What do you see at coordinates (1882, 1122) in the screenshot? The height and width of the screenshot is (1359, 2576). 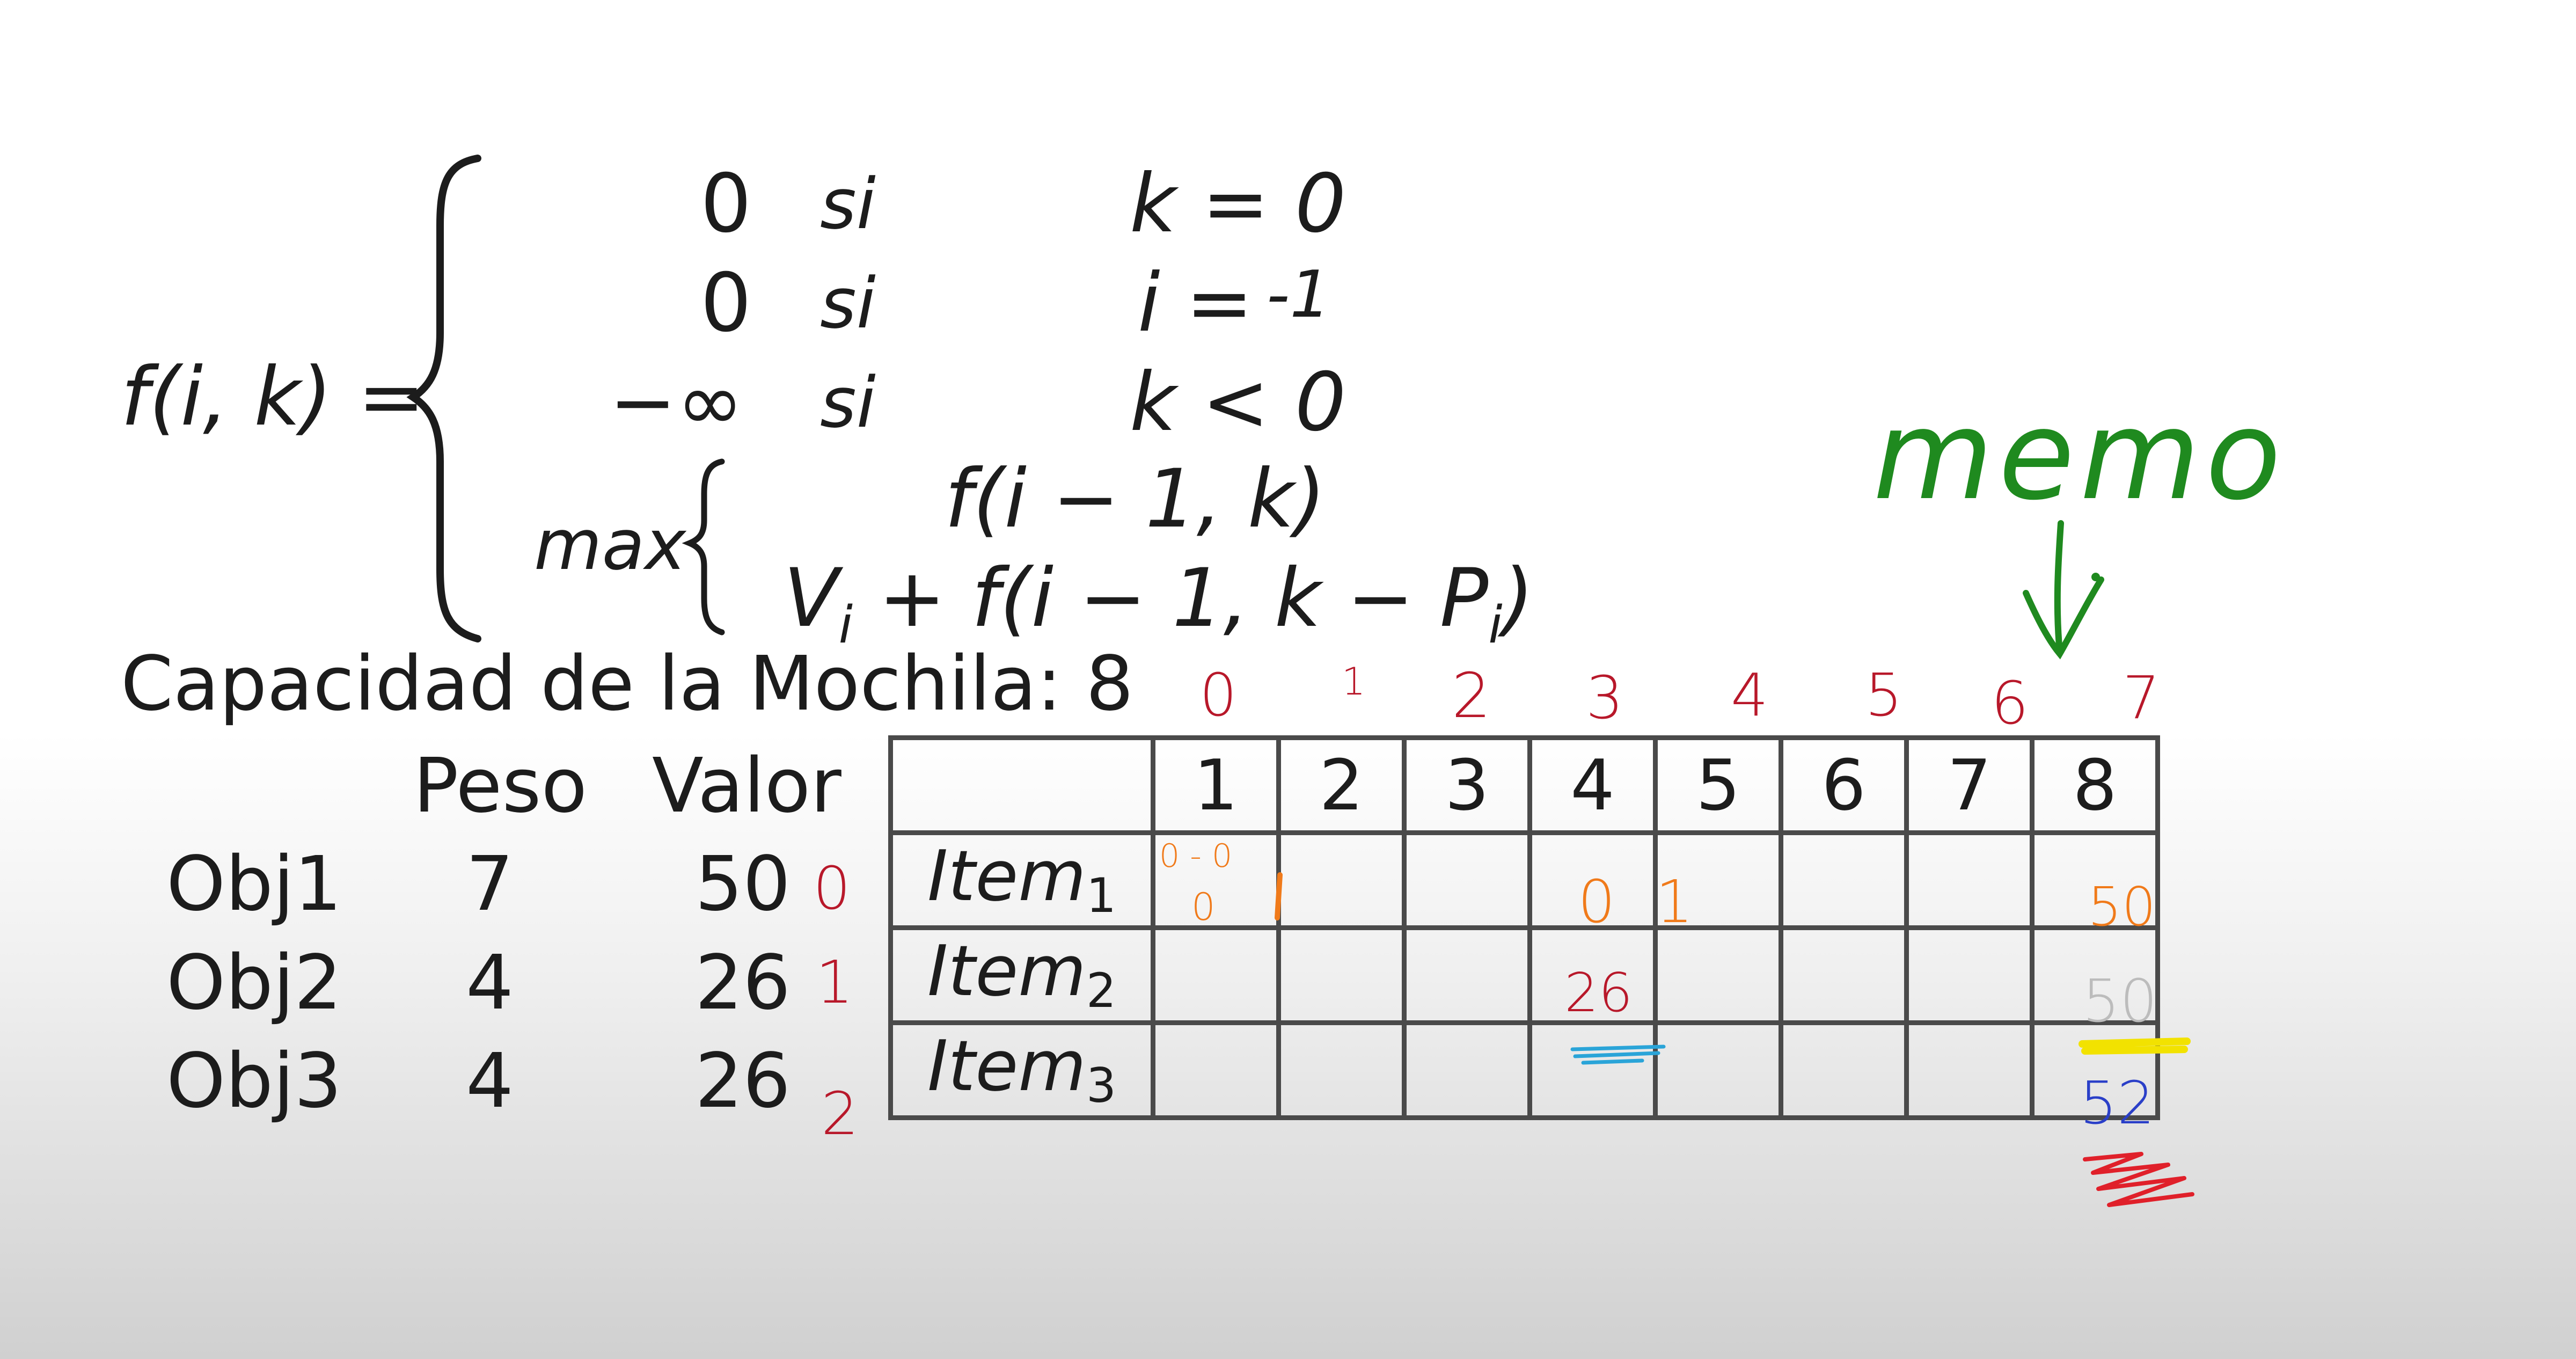 I see `scribble-marks` at bounding box center [1882, 1122].